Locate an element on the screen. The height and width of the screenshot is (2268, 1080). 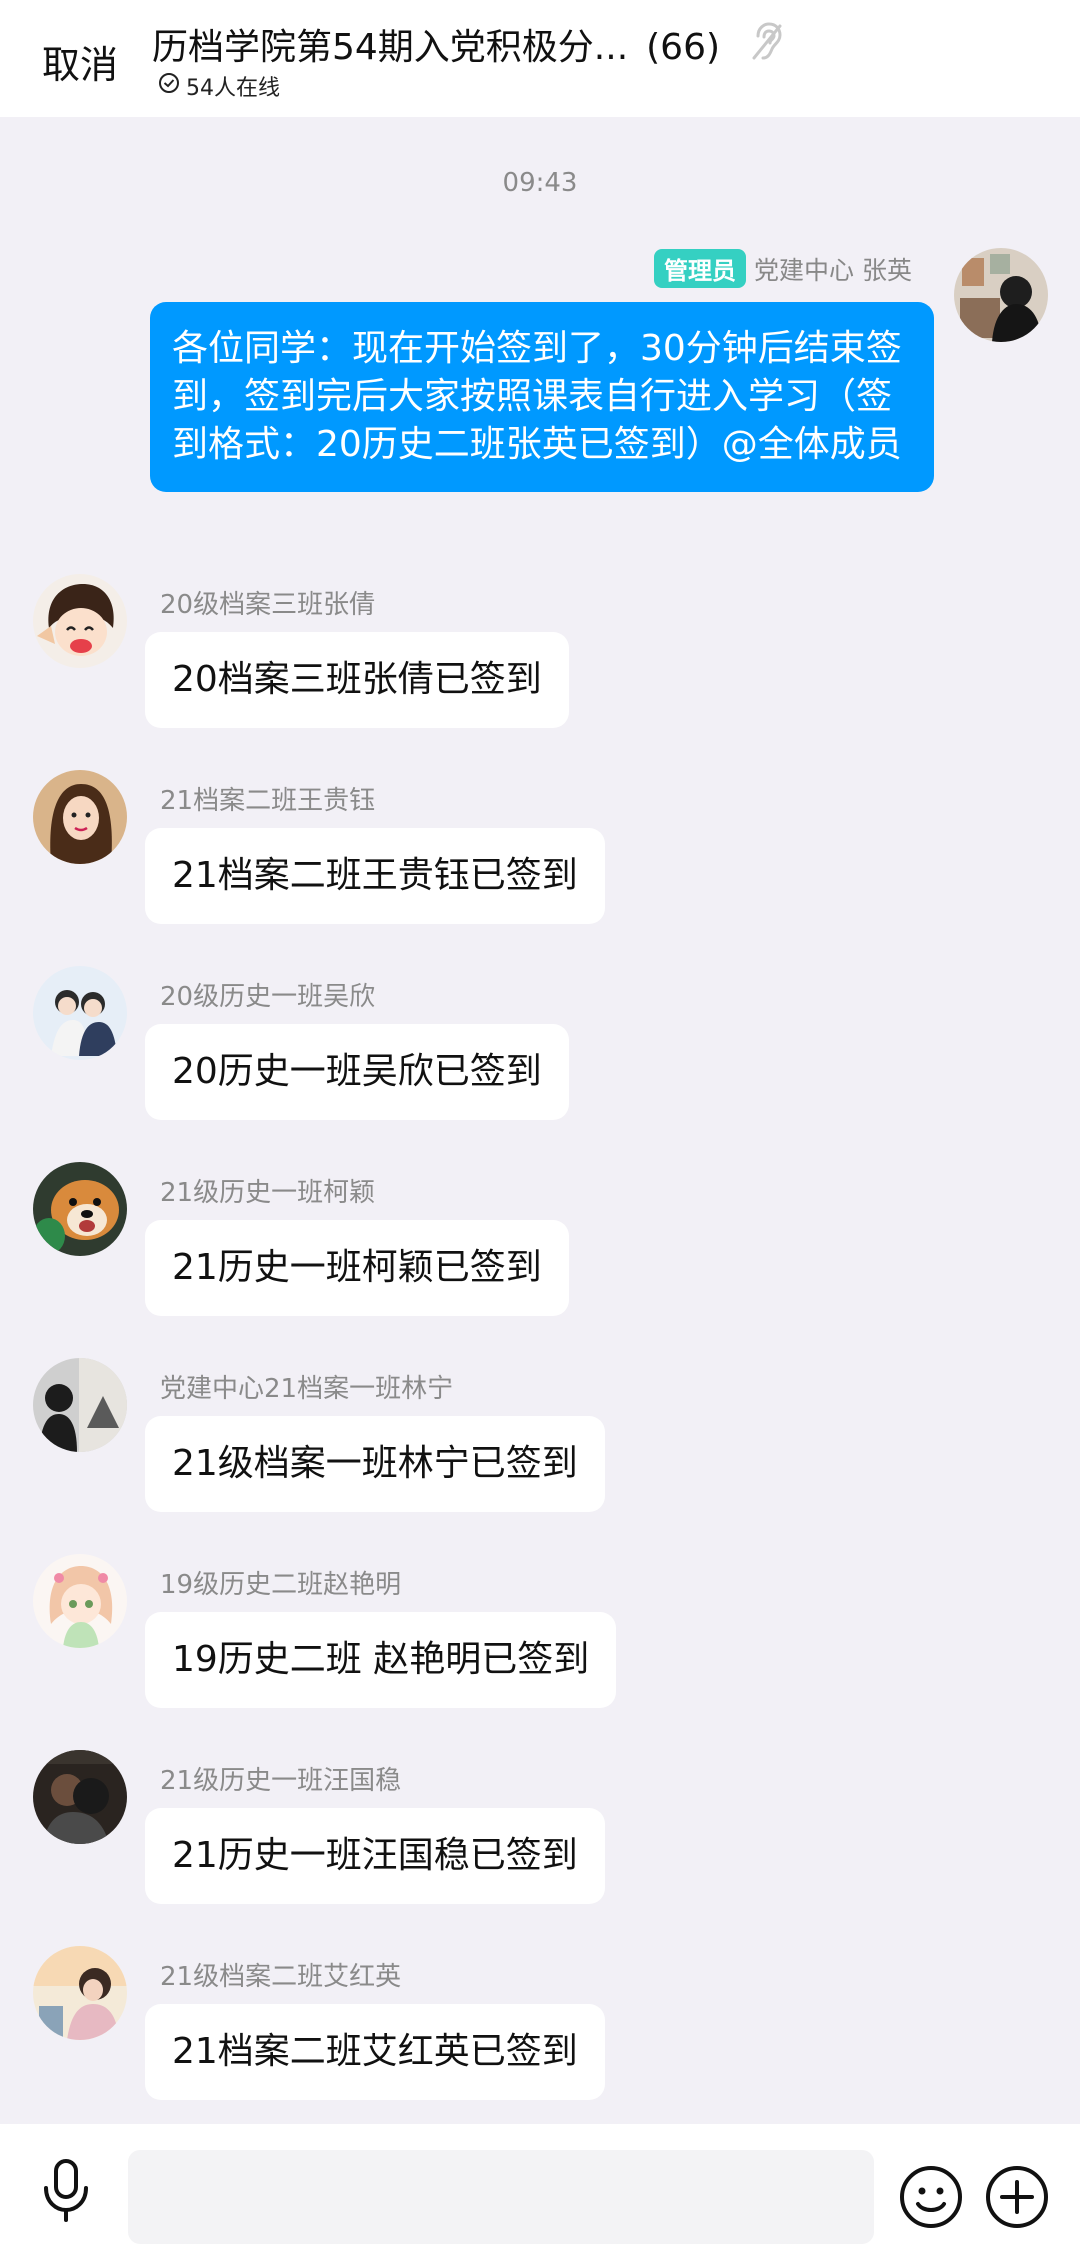
check-circle-icon is located at coordinates (169, 86).